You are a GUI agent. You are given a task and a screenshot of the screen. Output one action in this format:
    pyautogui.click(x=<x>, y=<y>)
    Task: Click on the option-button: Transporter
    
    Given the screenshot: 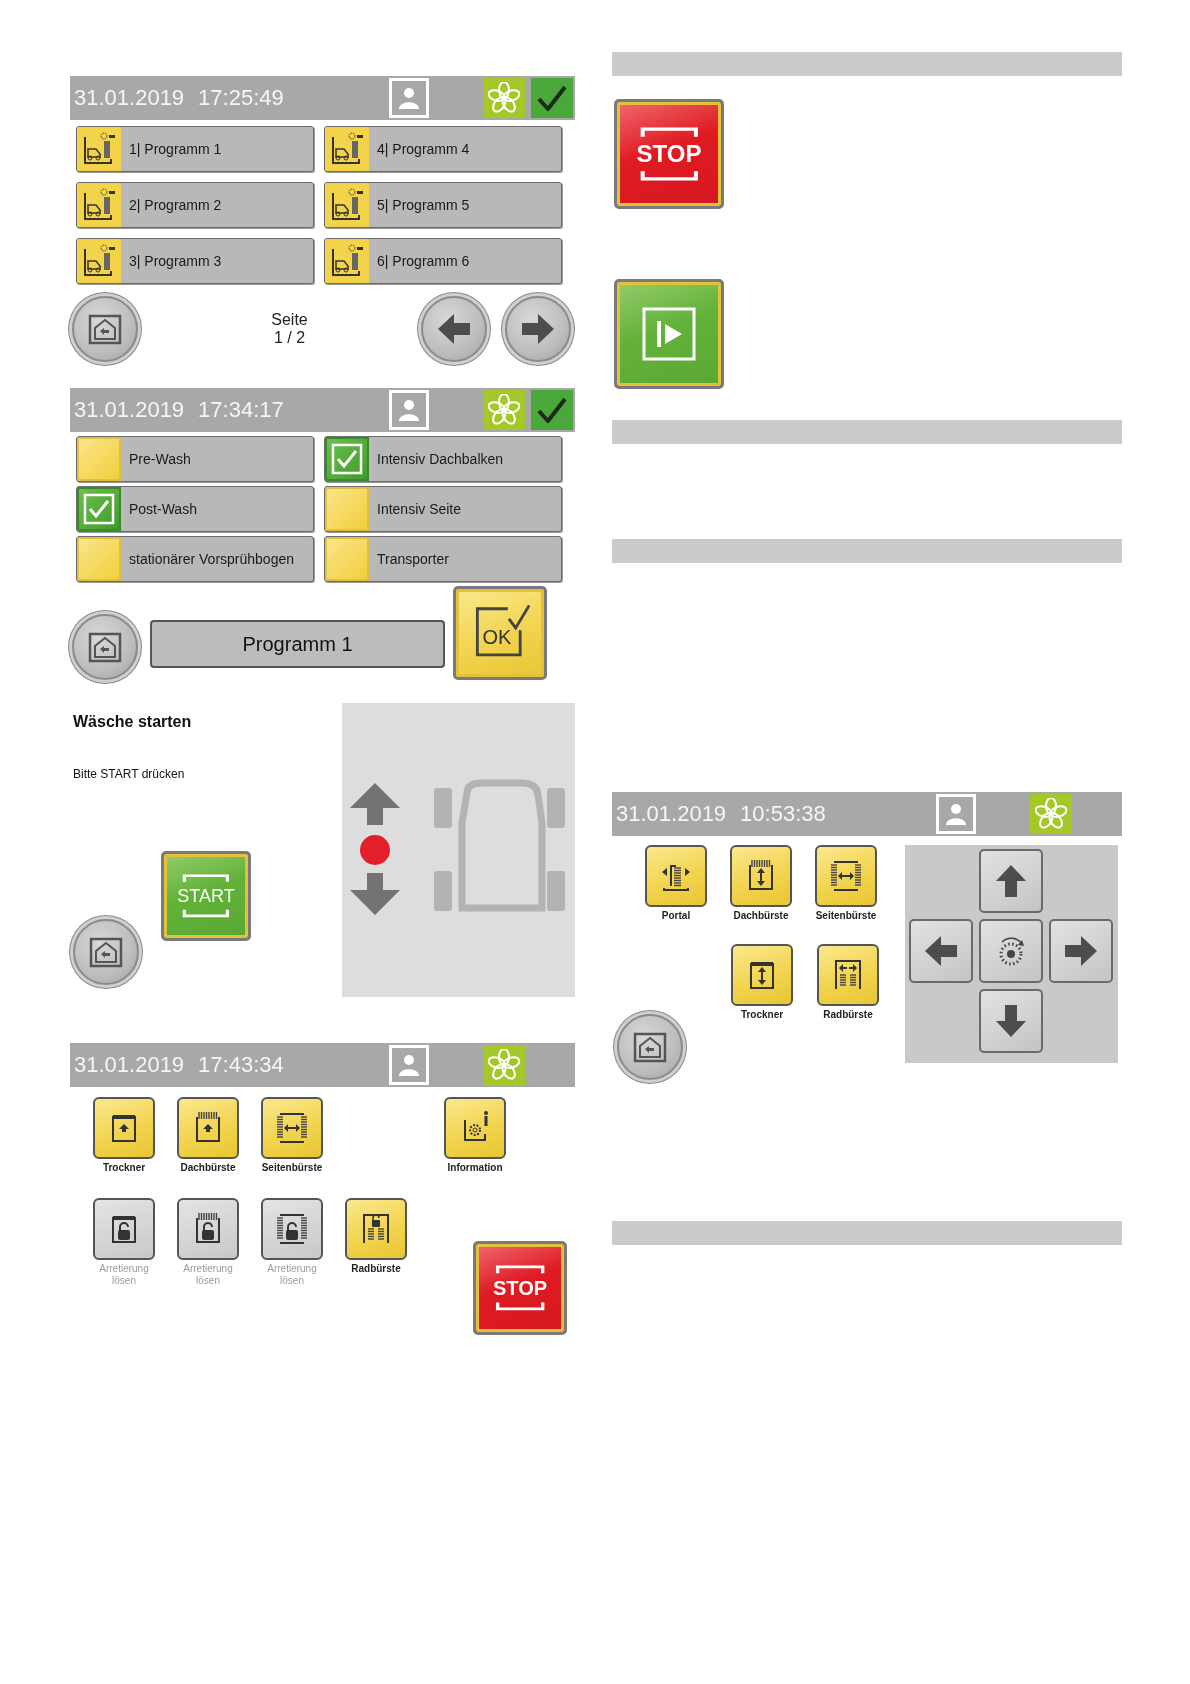 What is the action you would take?
    pyautogui.click(x=443, y=559)
    